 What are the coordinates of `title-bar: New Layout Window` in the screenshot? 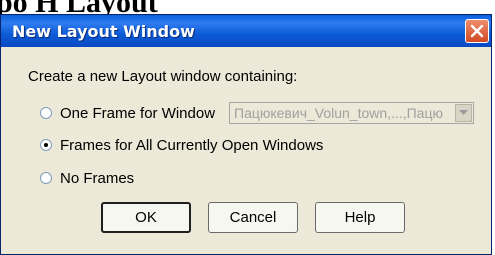 It's located at (246, 31).